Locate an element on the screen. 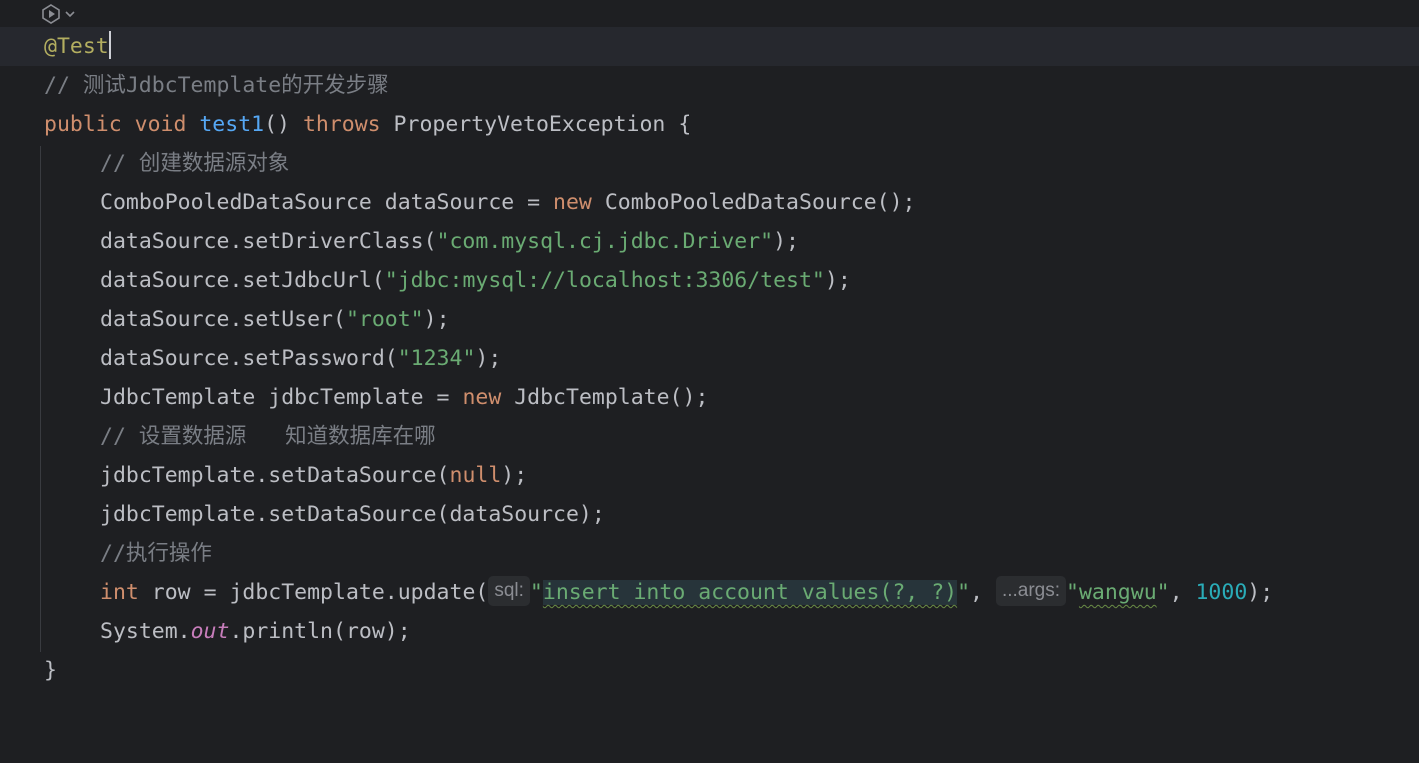  code-line-annotation: @Test is located at coordinates (709, 46).